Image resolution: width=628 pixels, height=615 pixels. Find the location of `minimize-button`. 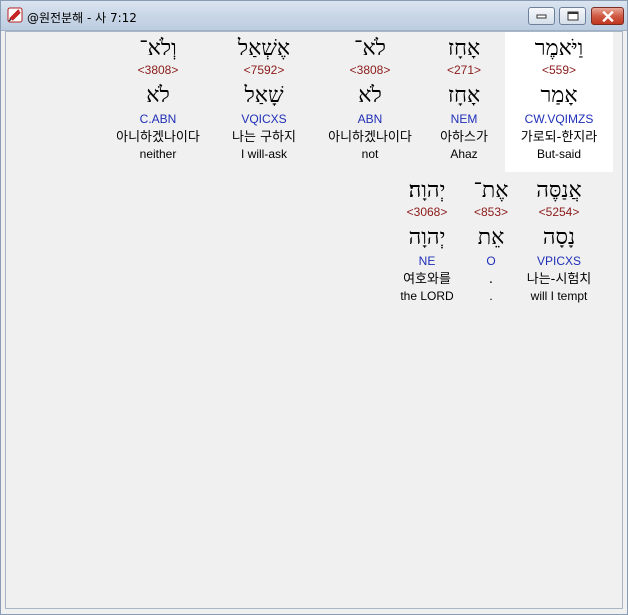

minimize-button is located at coordinates (541, 16).